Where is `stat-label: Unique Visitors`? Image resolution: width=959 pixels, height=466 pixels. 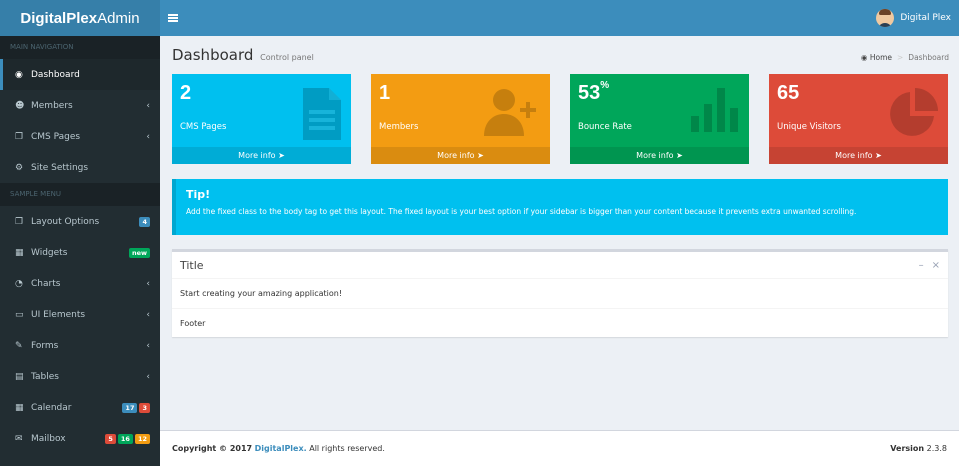
stat-label: Unique Visitors is located at coordinates (809, 127).